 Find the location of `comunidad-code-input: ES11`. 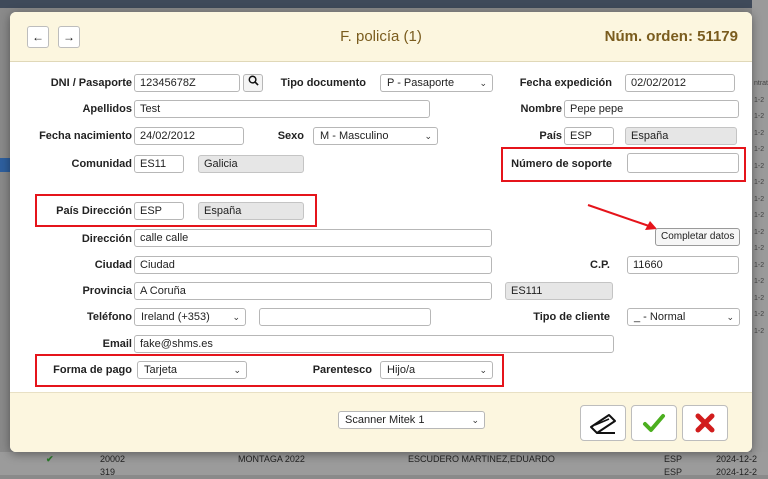

comunidad-code-input: ES11 is located at coordinates (159, 164).